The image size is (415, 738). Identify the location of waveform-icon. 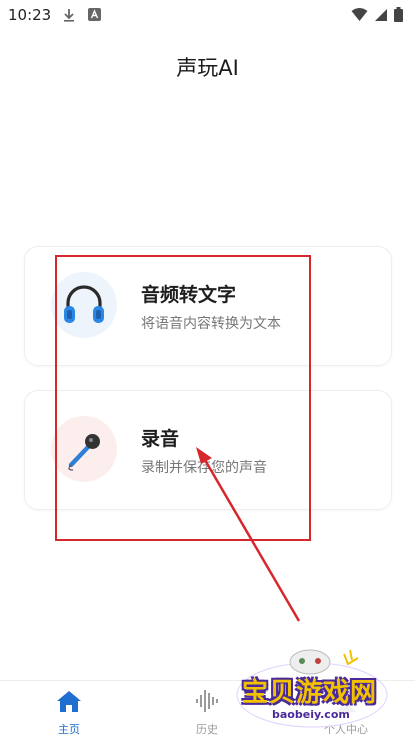
(207, 701).